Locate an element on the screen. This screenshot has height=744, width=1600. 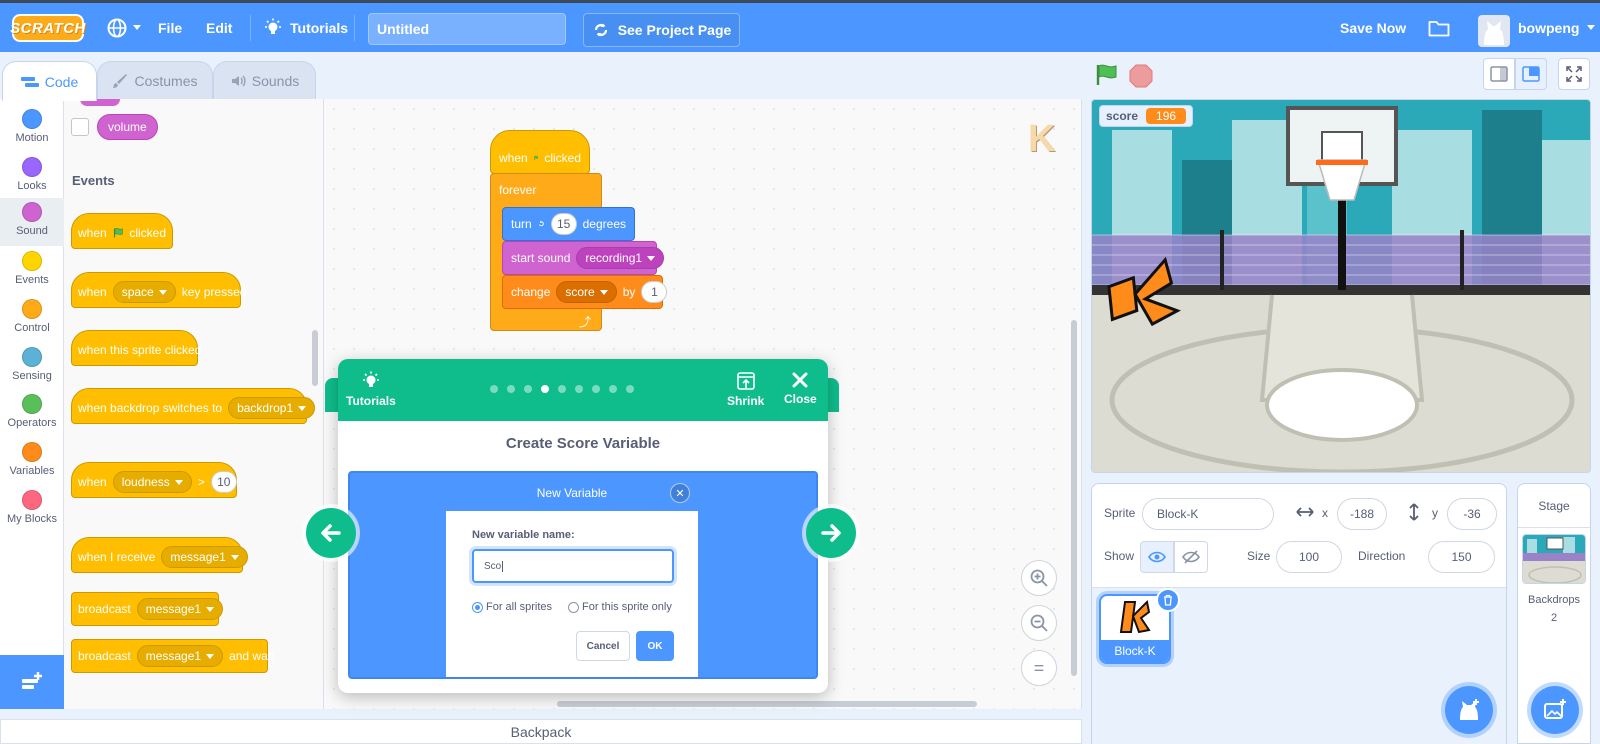
category-my-blocks: My Blocks is located at coordinates (32, 510).